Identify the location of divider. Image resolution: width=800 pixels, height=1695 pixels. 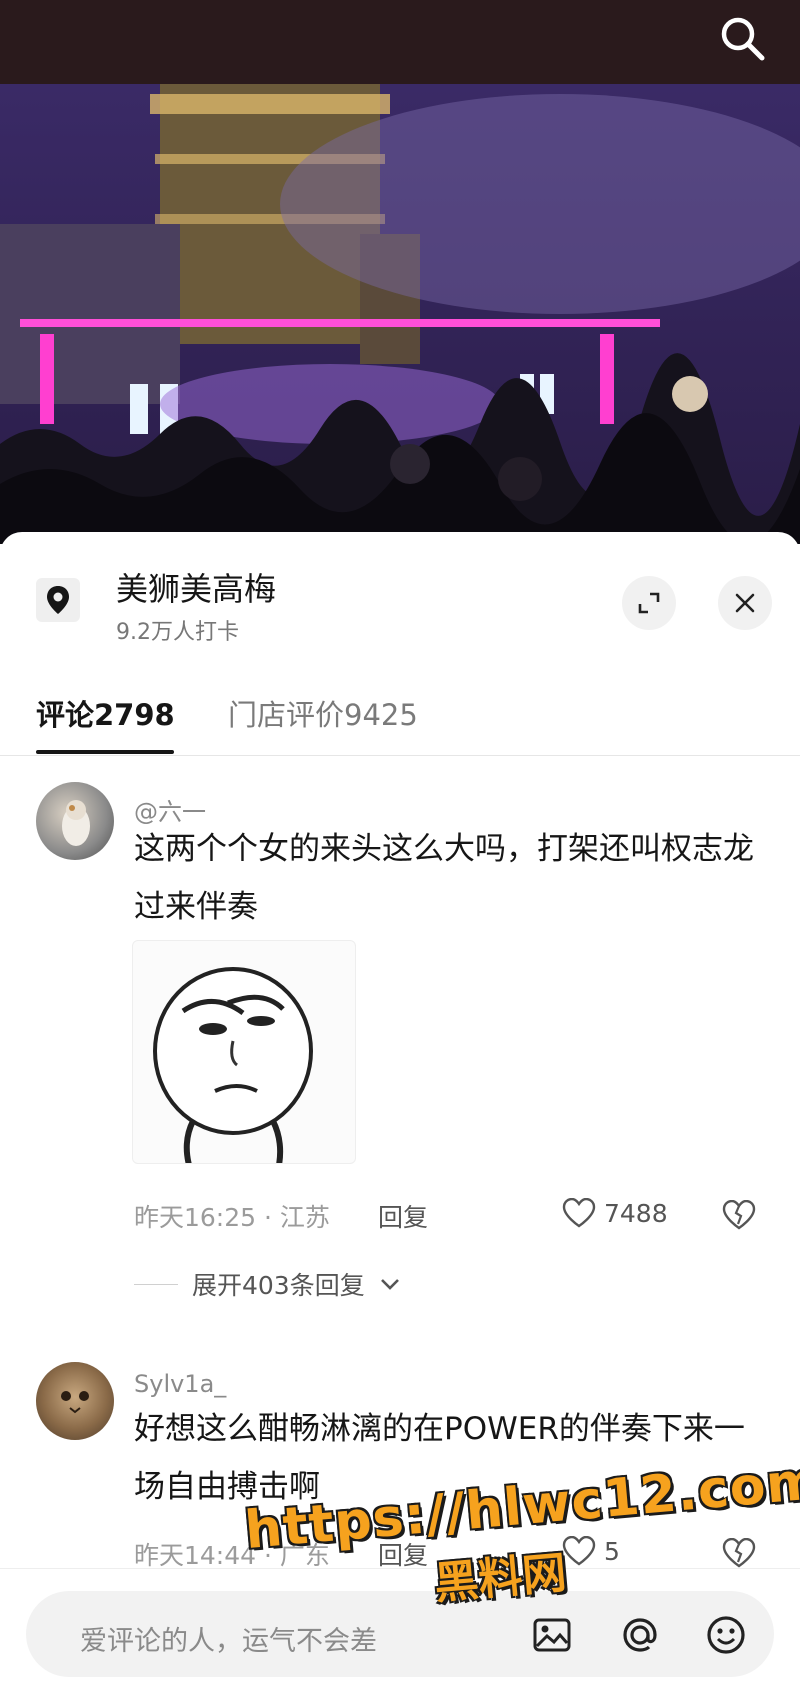
(156, 1284).